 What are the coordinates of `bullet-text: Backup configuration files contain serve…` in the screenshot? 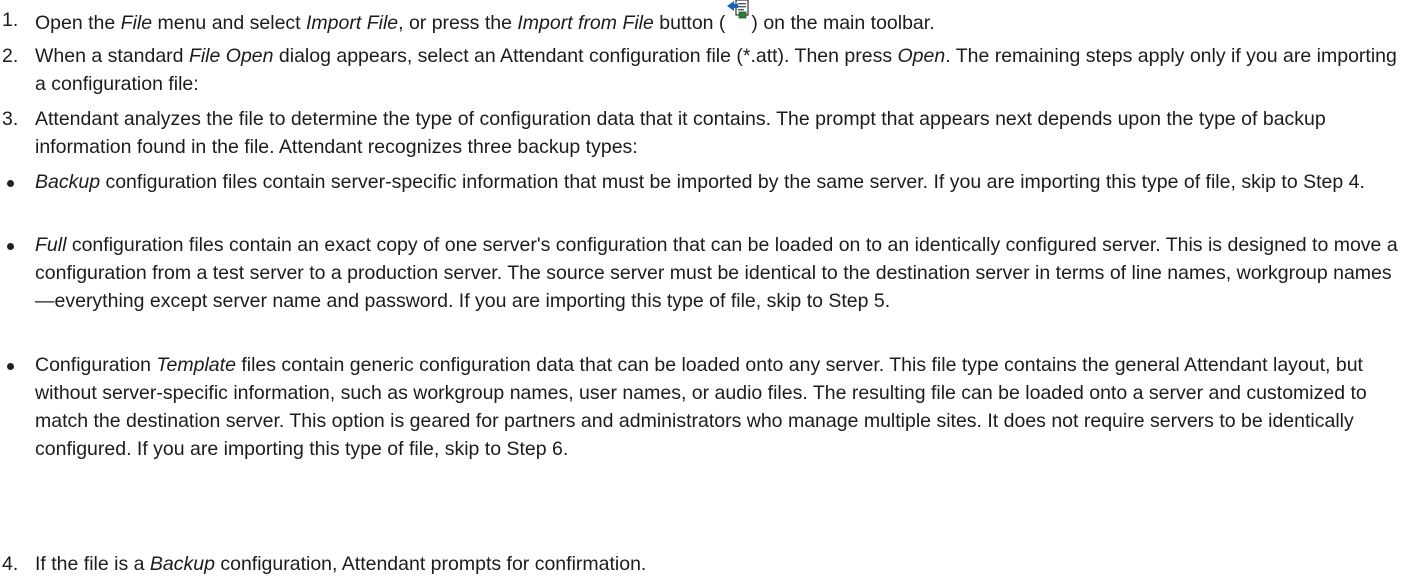 It's located at (723, 182).